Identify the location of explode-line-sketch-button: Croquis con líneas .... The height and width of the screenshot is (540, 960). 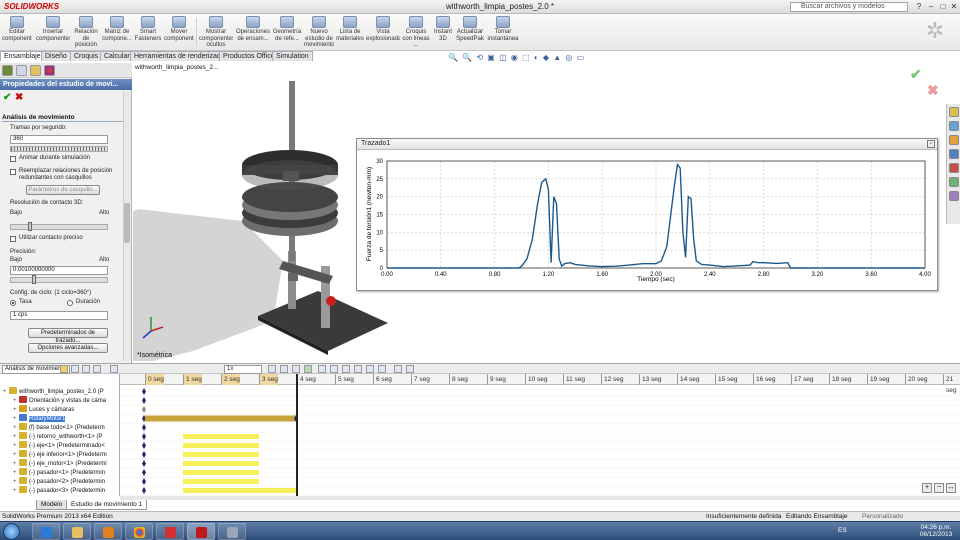
(416, 32).